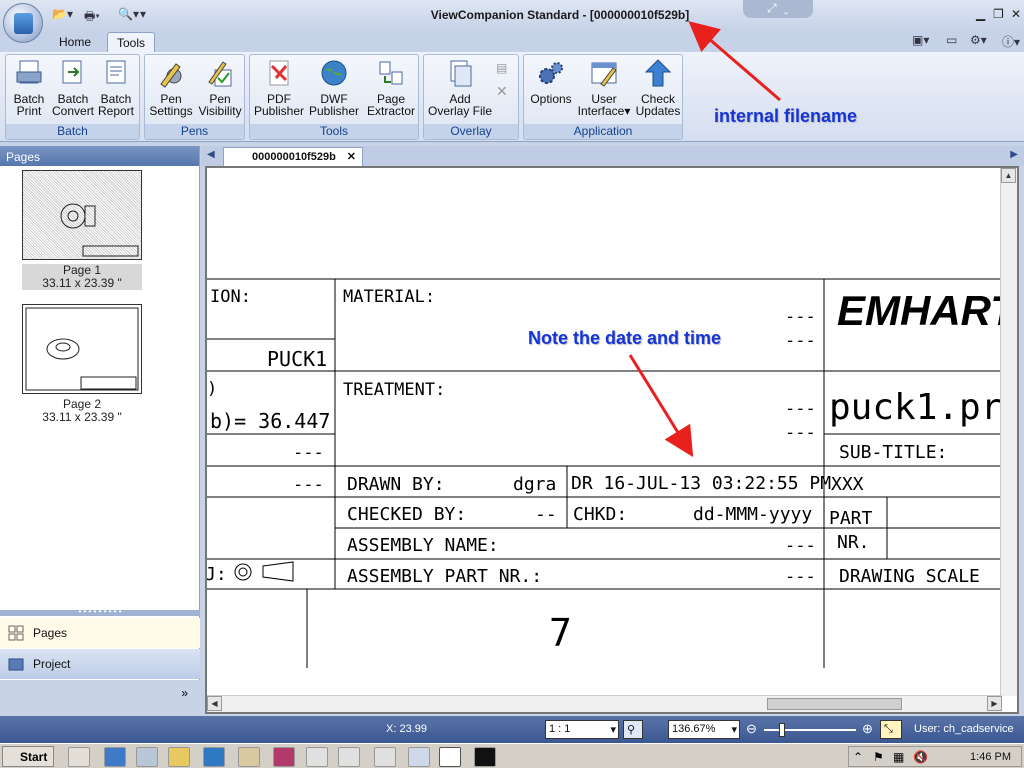 Image resolution: width=1024 pixels, height=768 pixels. I want to click on user-status: User: ch_cadservice, so click(964, 729).